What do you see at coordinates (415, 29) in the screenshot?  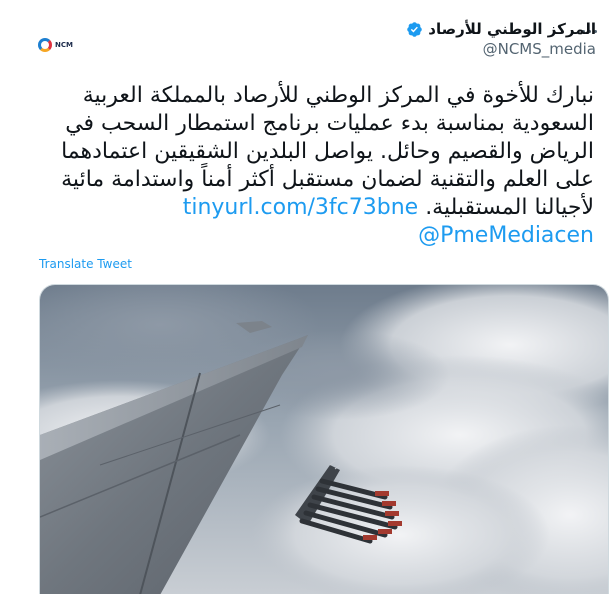 I see `verified-badge-icon` at bounding box center [415, 29].